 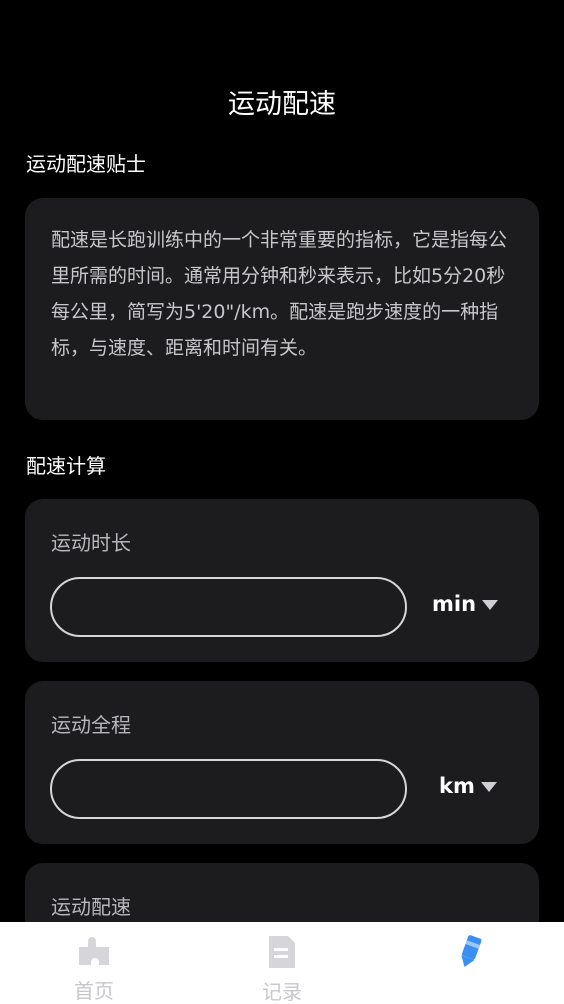 What do you see at coordinates (457, 786) in the screenshot?
I see `distance-unit-label: km` at bounding box center [457, 786].